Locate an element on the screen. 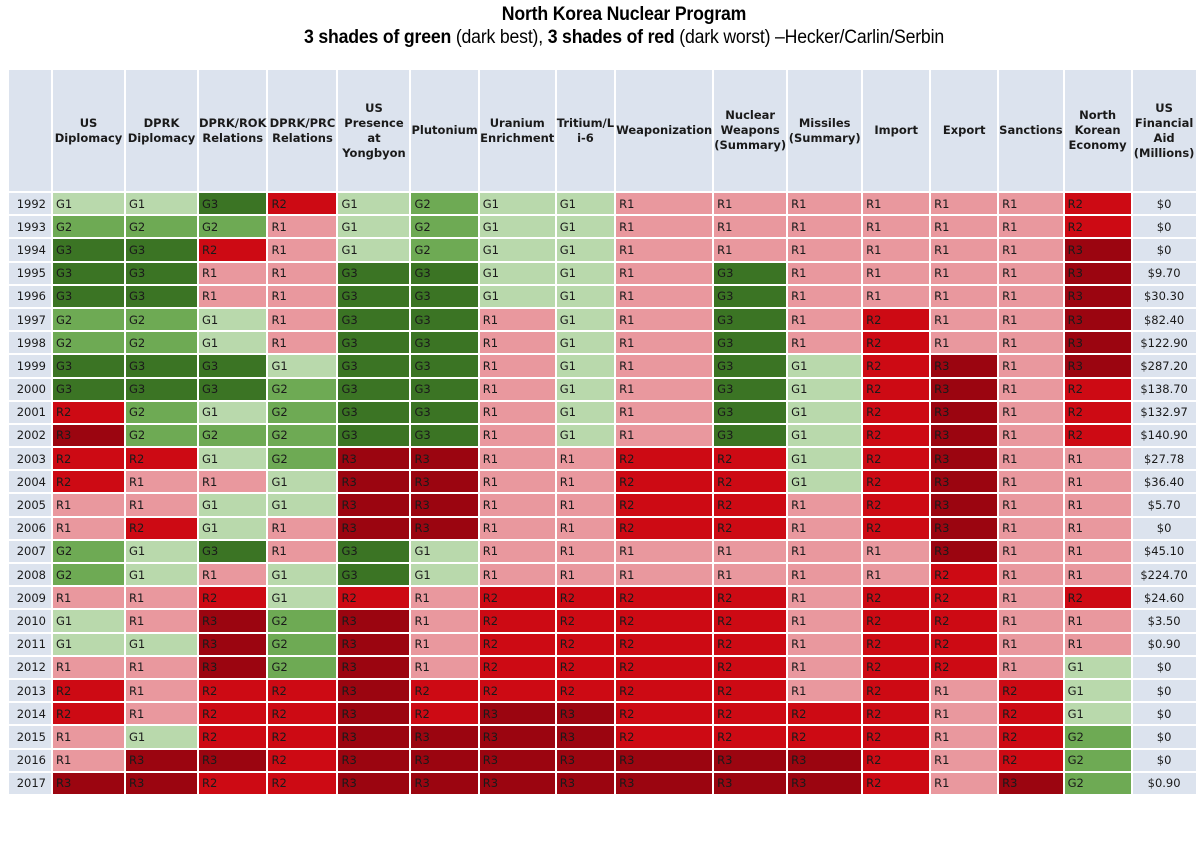 The image size is (1200, 849). column-header-line: Aid is located at coordinates (1164, 137).